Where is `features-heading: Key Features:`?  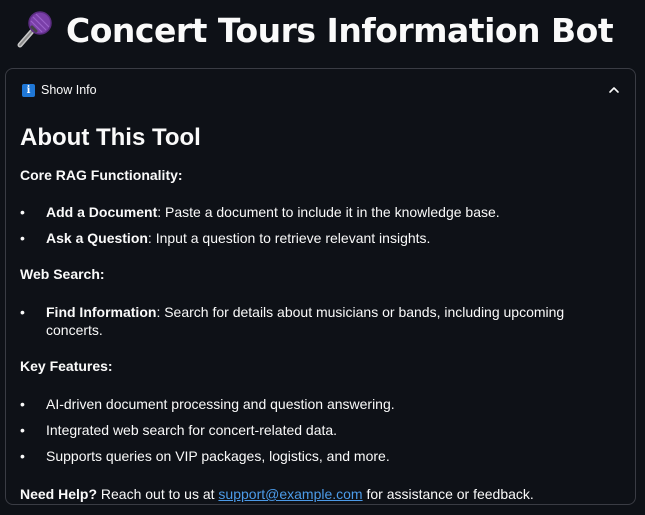 features-heading: Key Features: is located at coordinates (66, 366).